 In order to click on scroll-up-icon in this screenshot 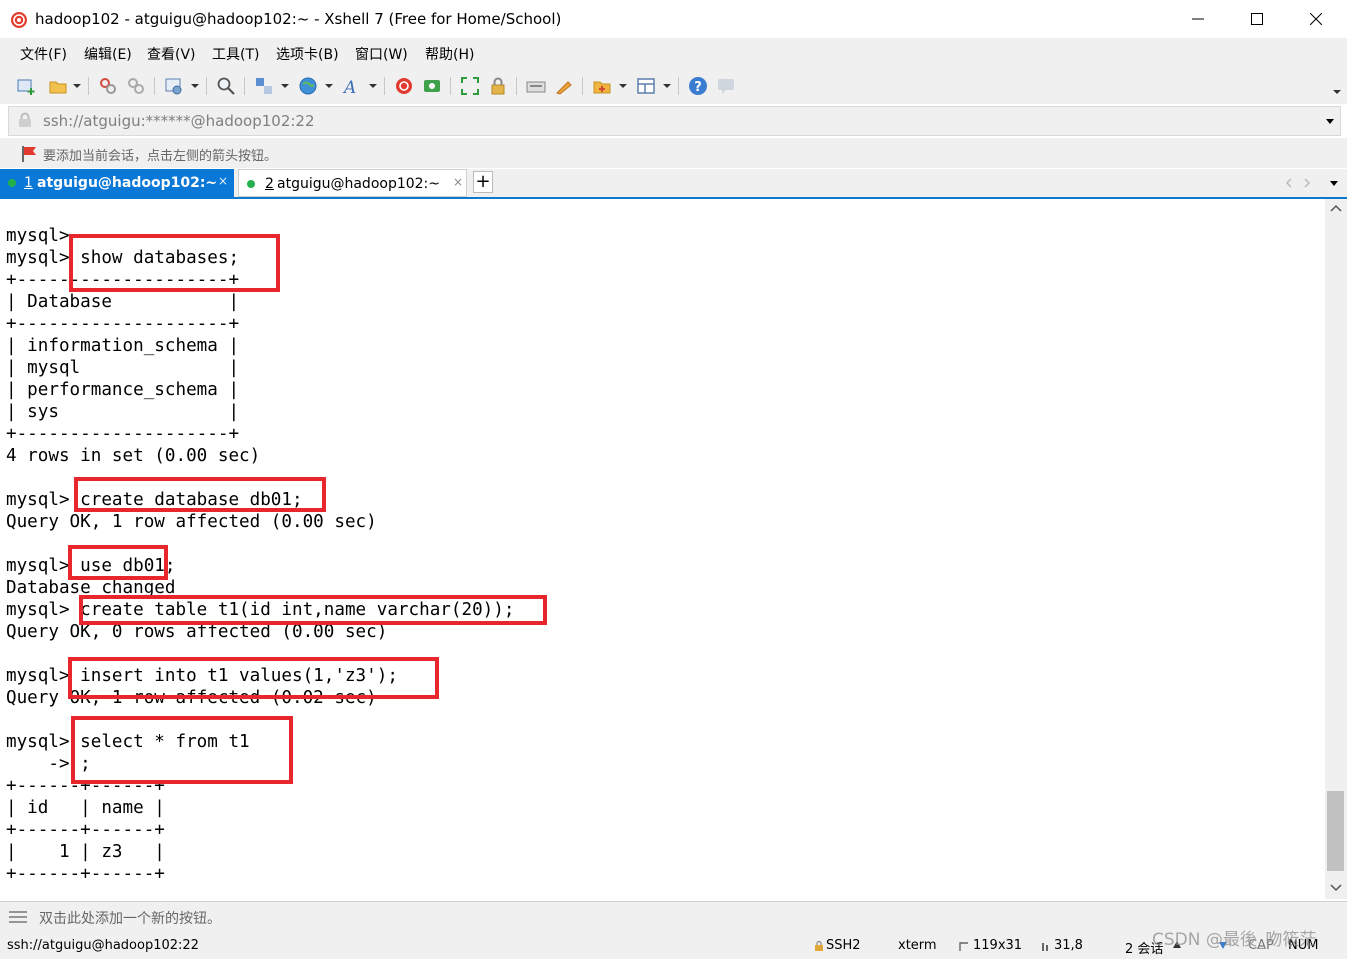, I will do `click(1336, 208)`.